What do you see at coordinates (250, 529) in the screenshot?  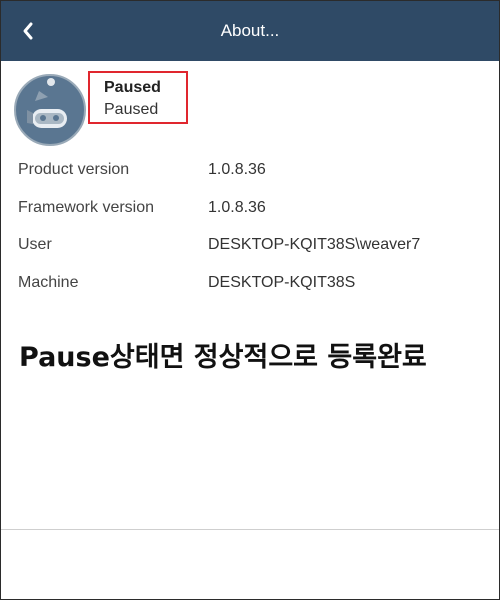 I see `bottom-divider` at bounding box center [250, 529].